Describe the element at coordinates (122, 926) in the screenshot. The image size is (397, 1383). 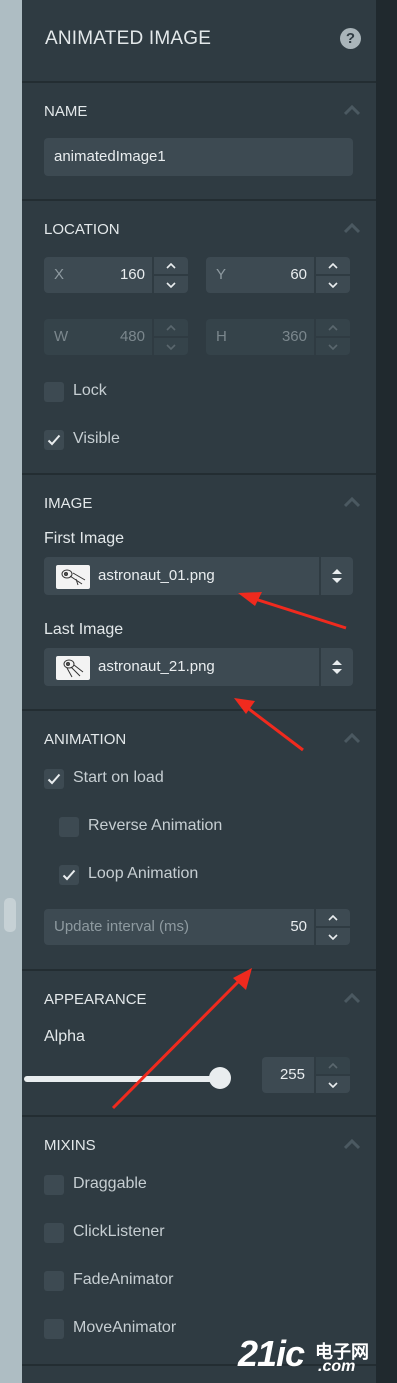
I see `update-interval-label: Update interval (ms)` at that location.